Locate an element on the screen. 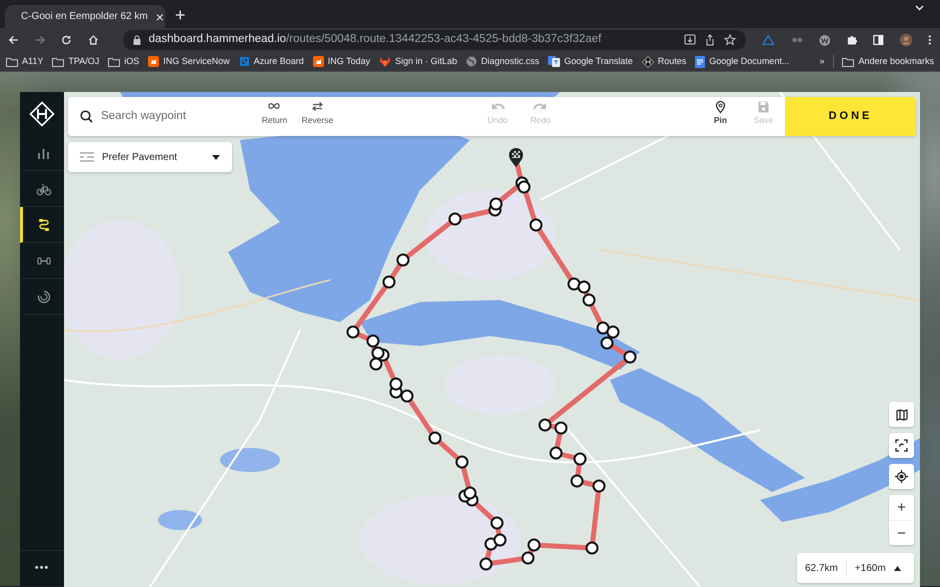  bookmark: Routes is located at coordinates (664, 61).